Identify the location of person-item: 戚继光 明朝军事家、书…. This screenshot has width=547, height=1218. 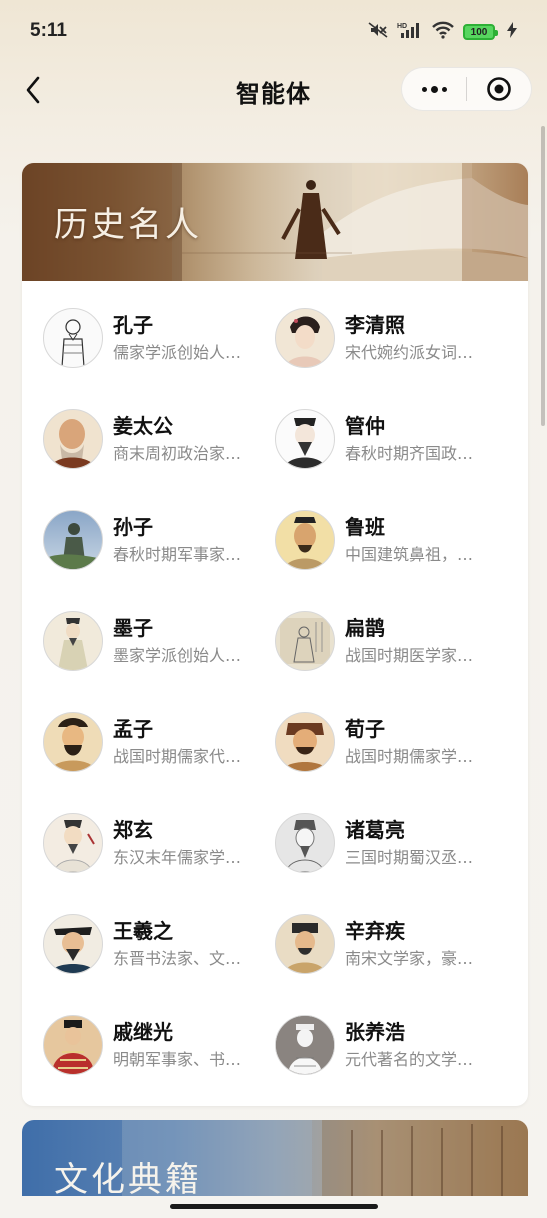
(158, 1045).